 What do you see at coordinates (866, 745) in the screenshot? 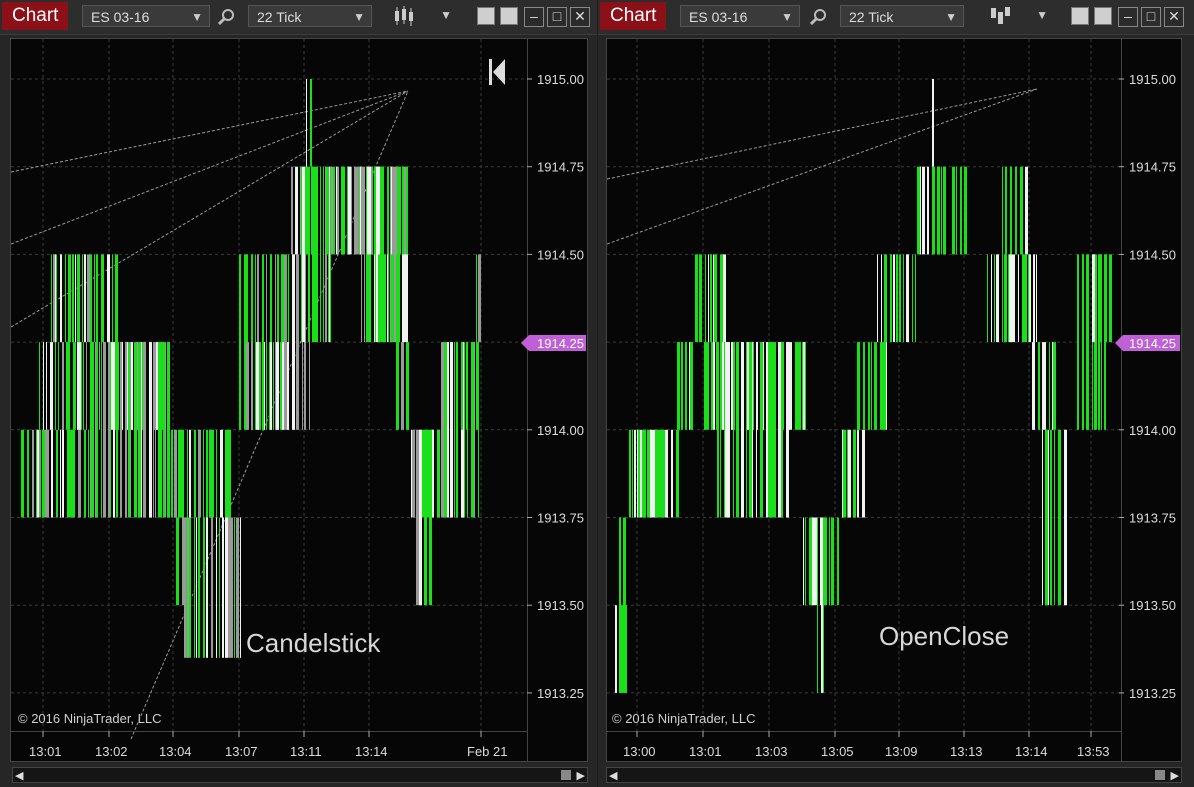
I see `time-axis: 13:00 13:01 13:03 13:05 13:09 13:13 13:14 13:53` at bounding box center [866, 745].